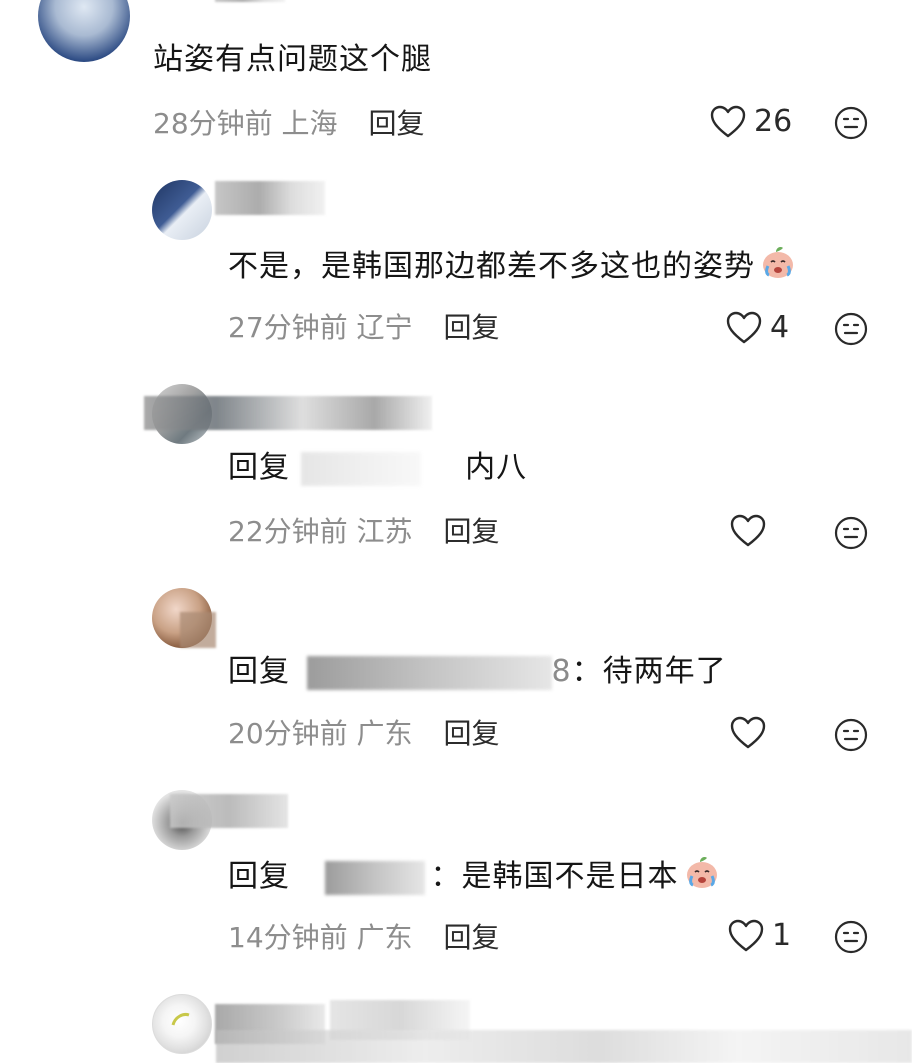 This screenshot has width=912, height=1063. I want to click on like-button: 4, so click(757, 327).